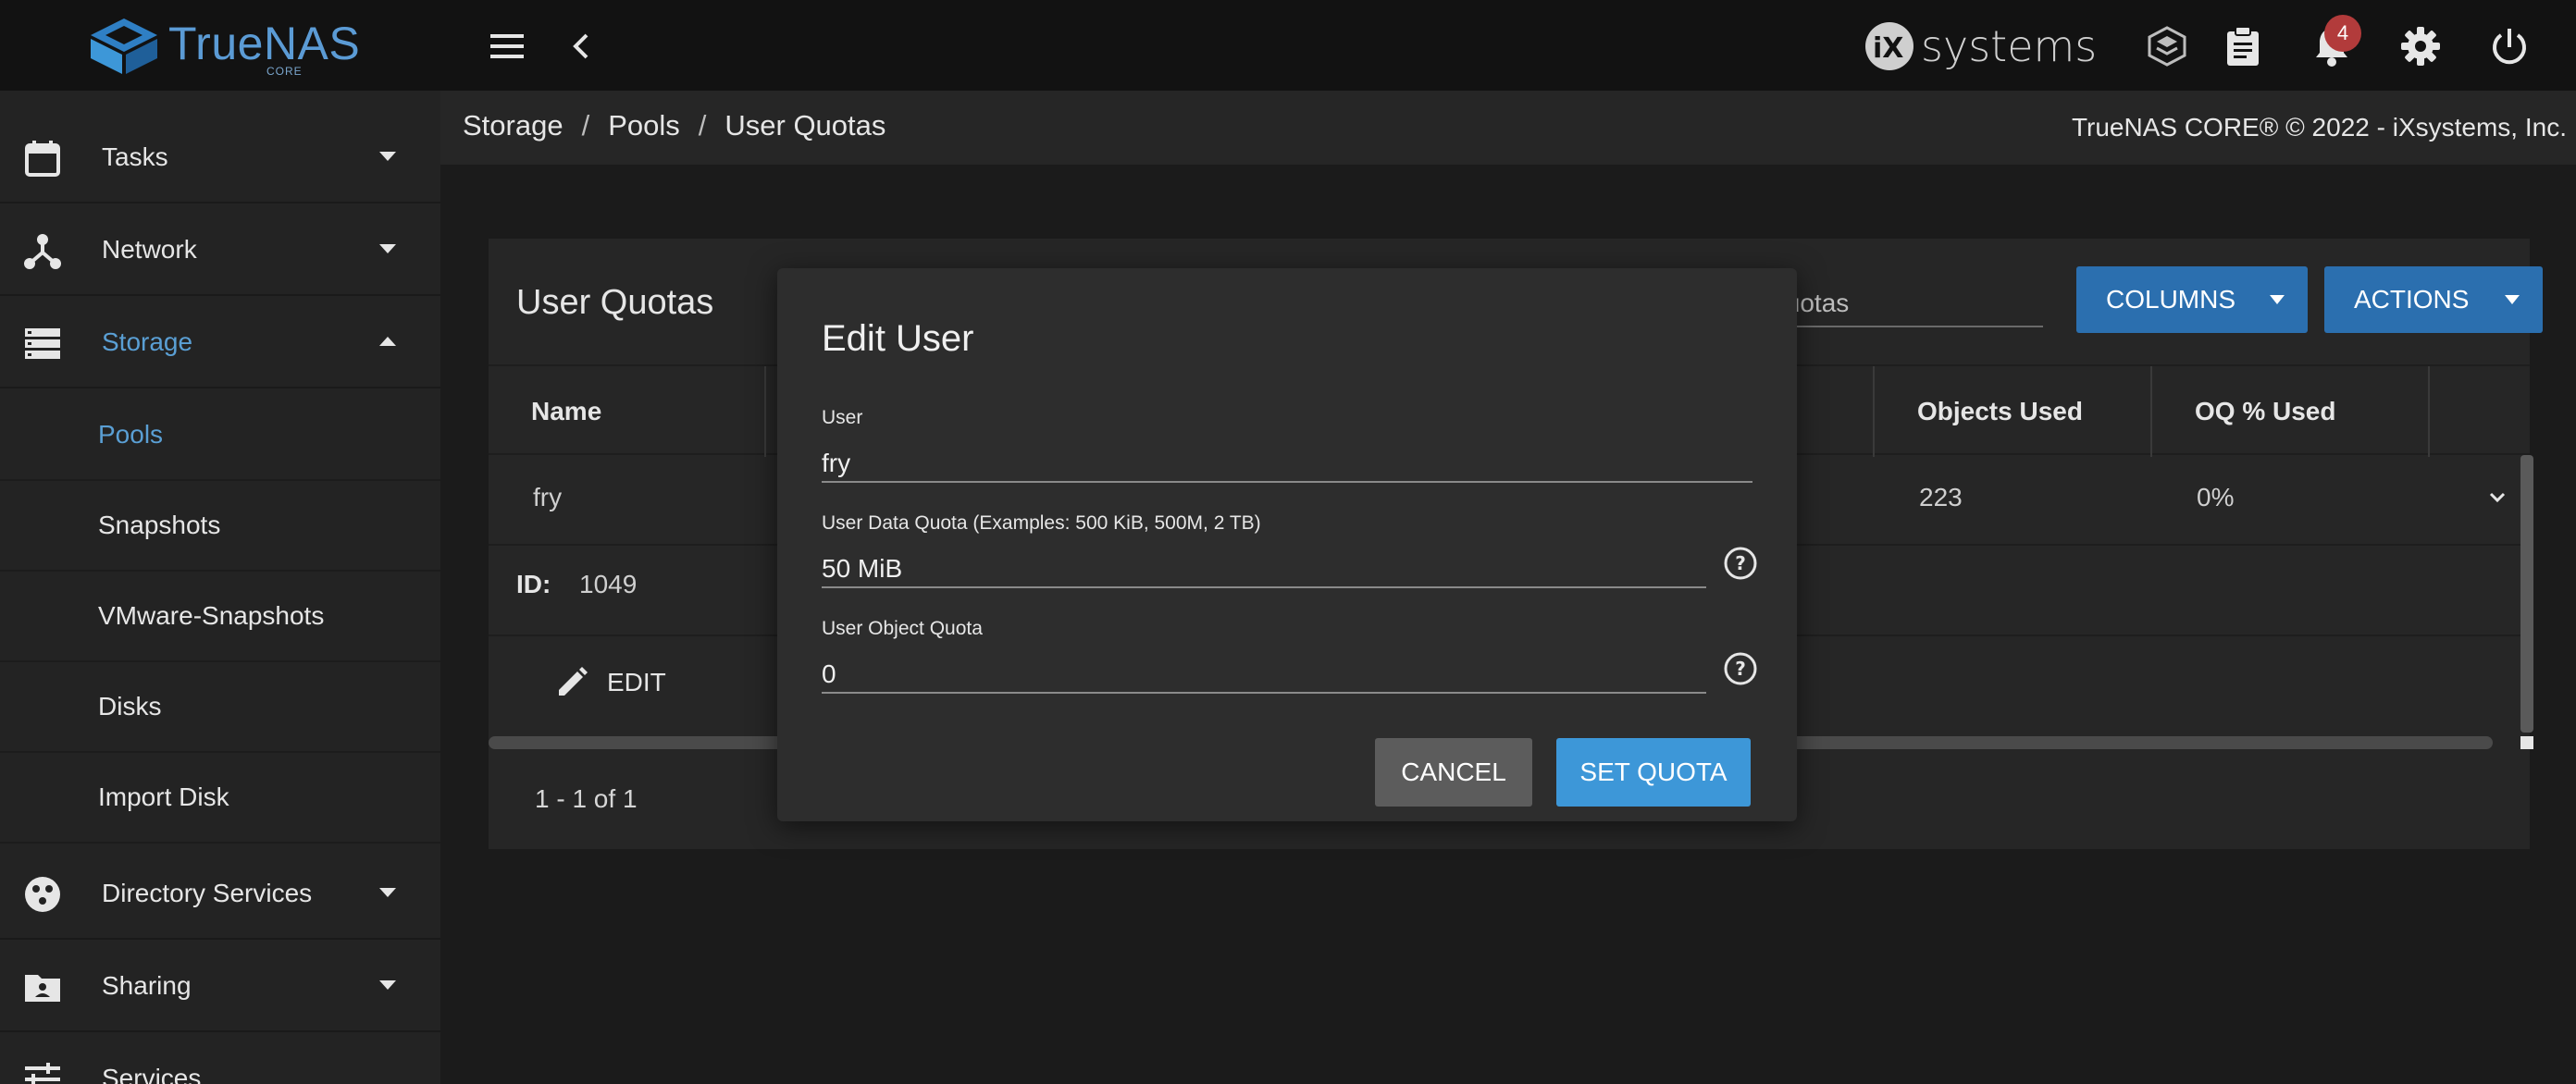 The width and height of the screenshot is (2576, 1084). What do you see at coordinates (1453, 772) in the screenshot?
I see `cancel-button: CANCEL` at bounding box center [1453, 772].